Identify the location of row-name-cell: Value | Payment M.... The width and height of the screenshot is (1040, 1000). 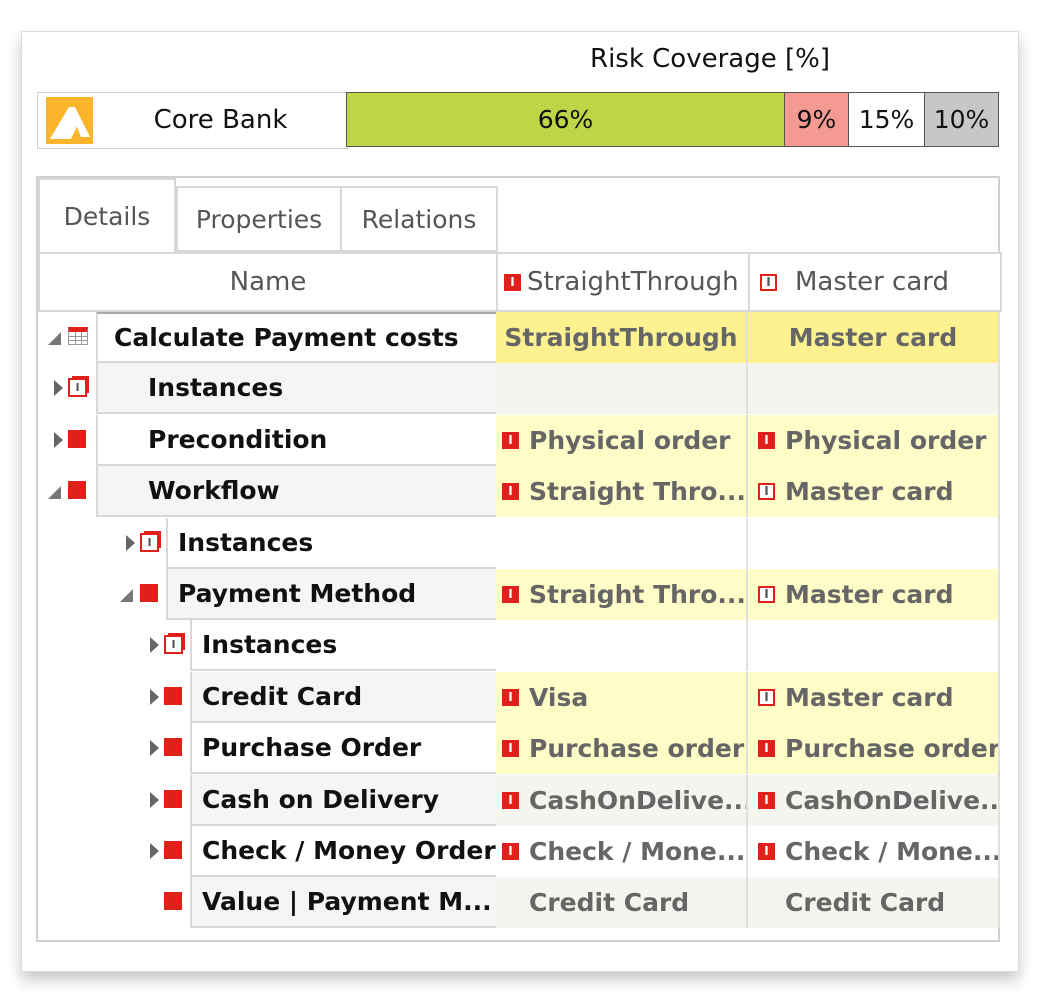
(344, 903).